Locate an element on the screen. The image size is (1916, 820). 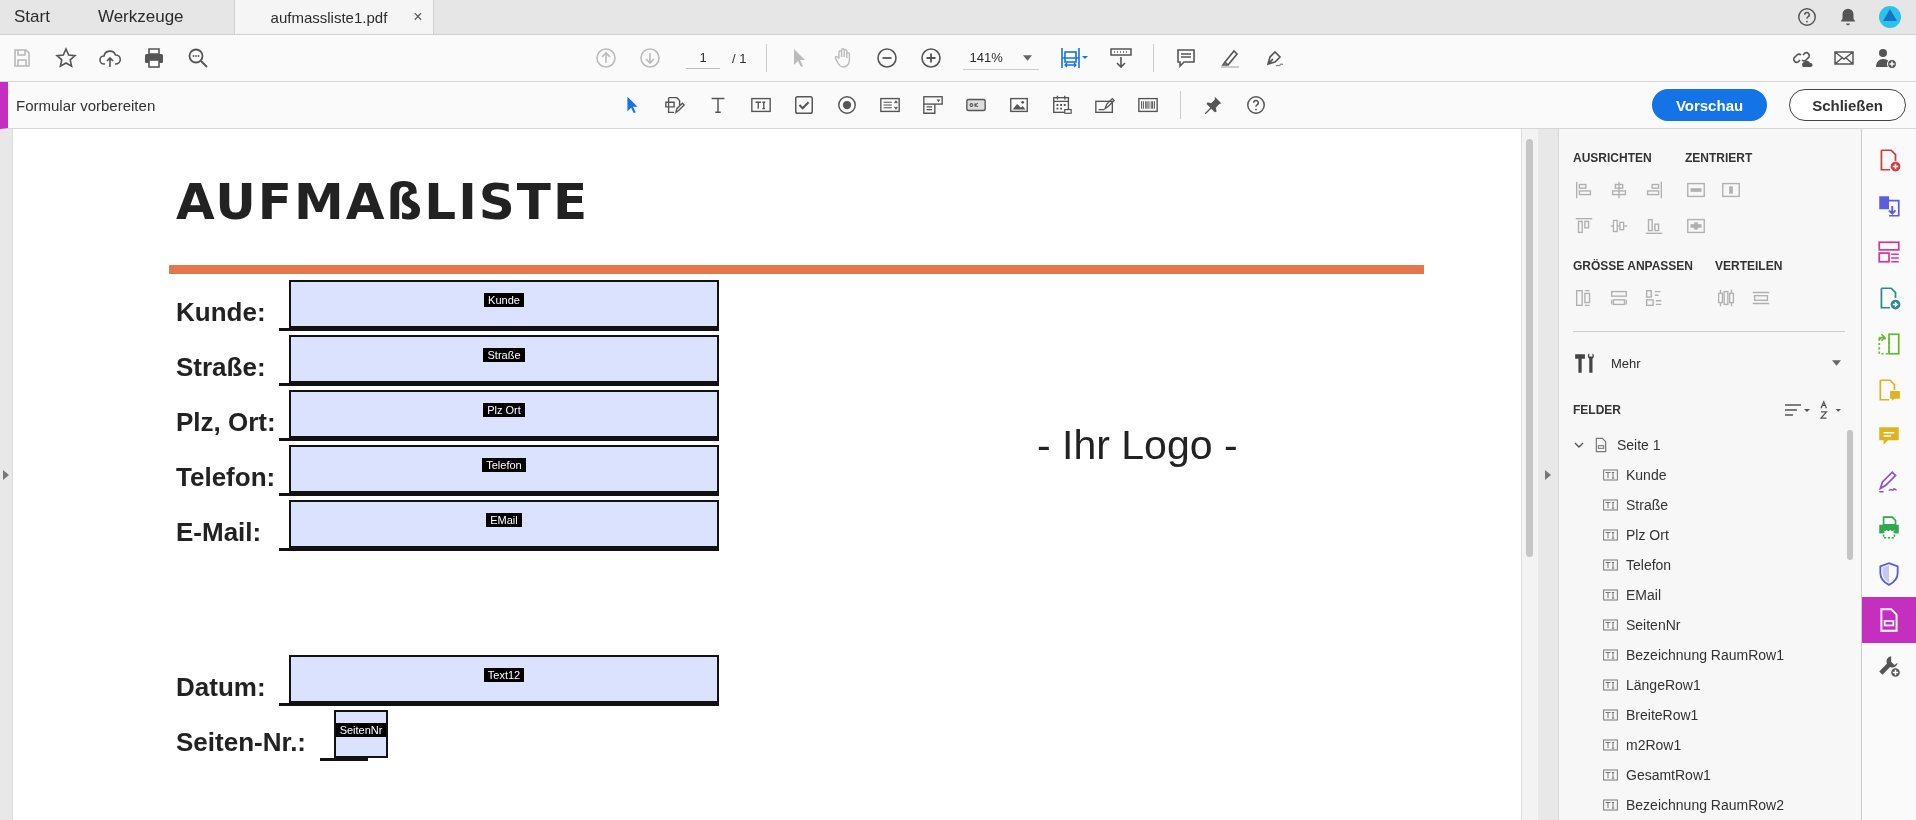
tree-item: SeitenNr is located at coordinates (1709, 625).